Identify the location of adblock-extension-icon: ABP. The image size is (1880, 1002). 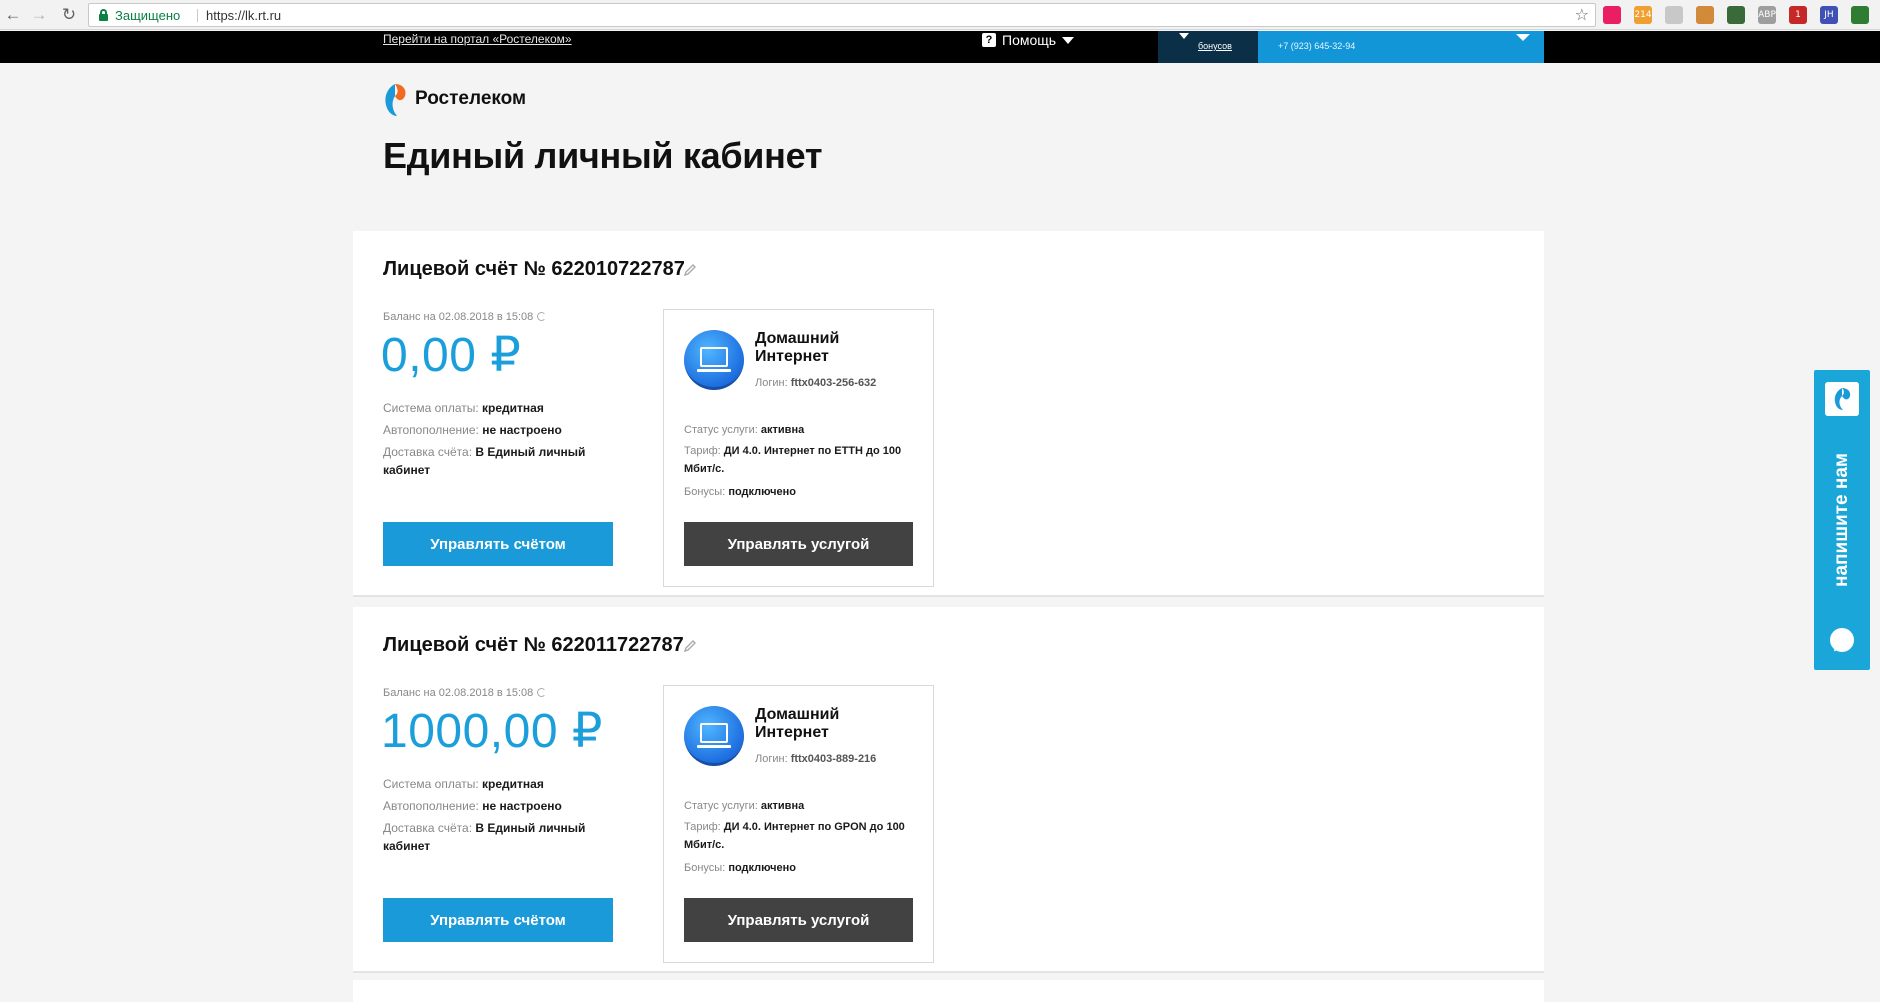
(1767, 15).